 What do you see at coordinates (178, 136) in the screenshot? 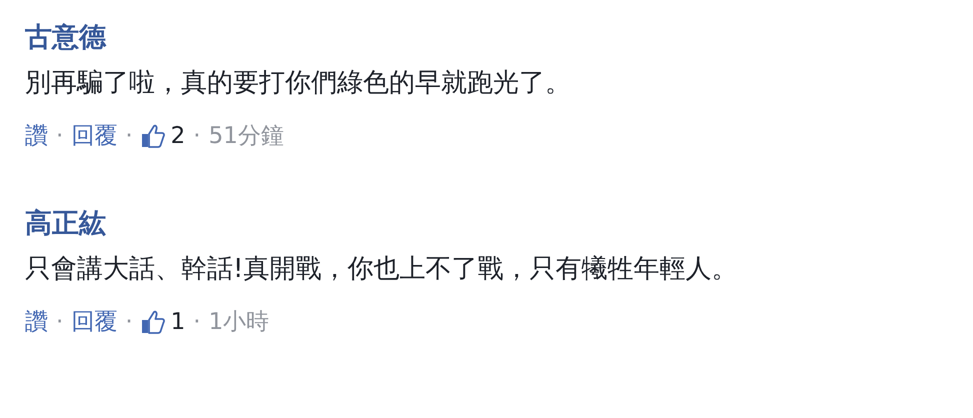
I see `like-count: 2` at bounding box center [178, 136].